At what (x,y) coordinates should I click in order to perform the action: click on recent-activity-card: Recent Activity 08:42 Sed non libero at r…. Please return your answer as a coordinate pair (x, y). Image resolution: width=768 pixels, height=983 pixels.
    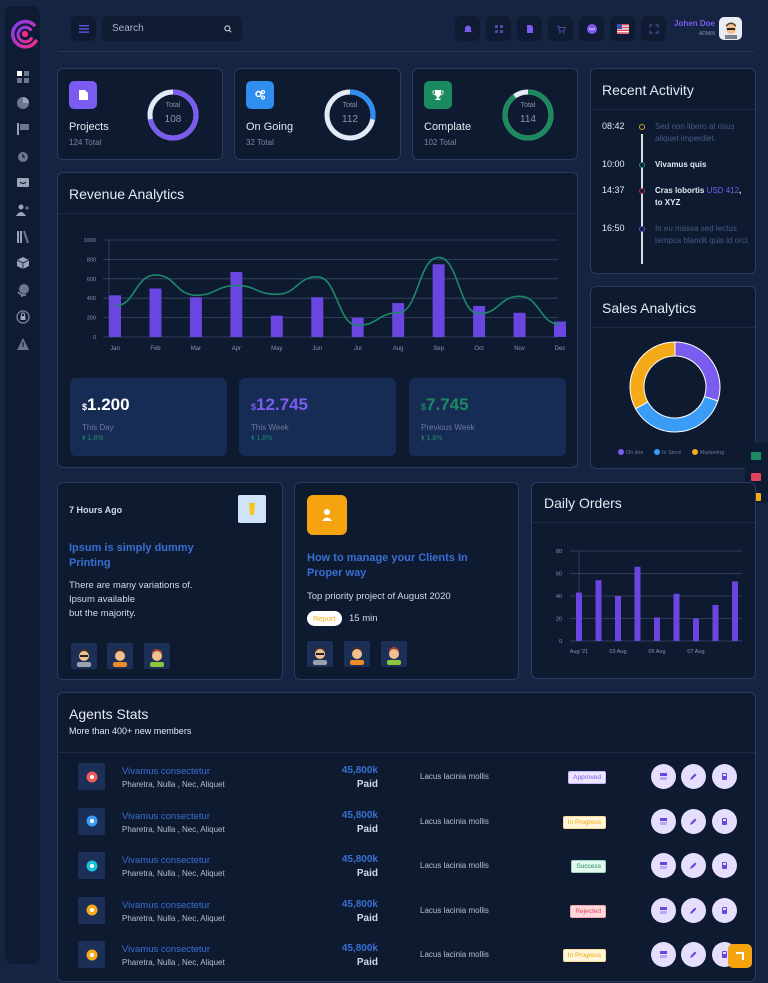
    Looking at the image, I should click on (673, 171).